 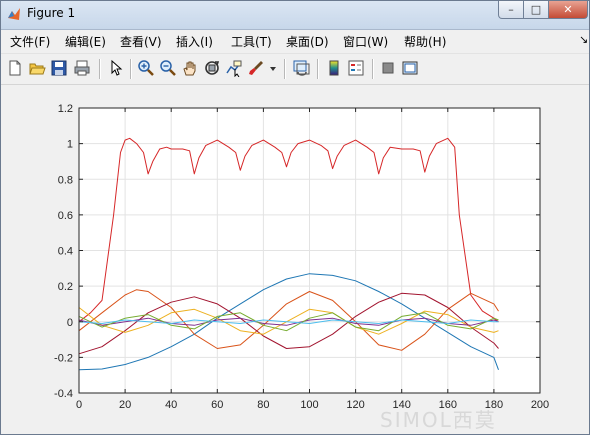 I want to click on x-tick-label: 60, so click(x=217, y=405).